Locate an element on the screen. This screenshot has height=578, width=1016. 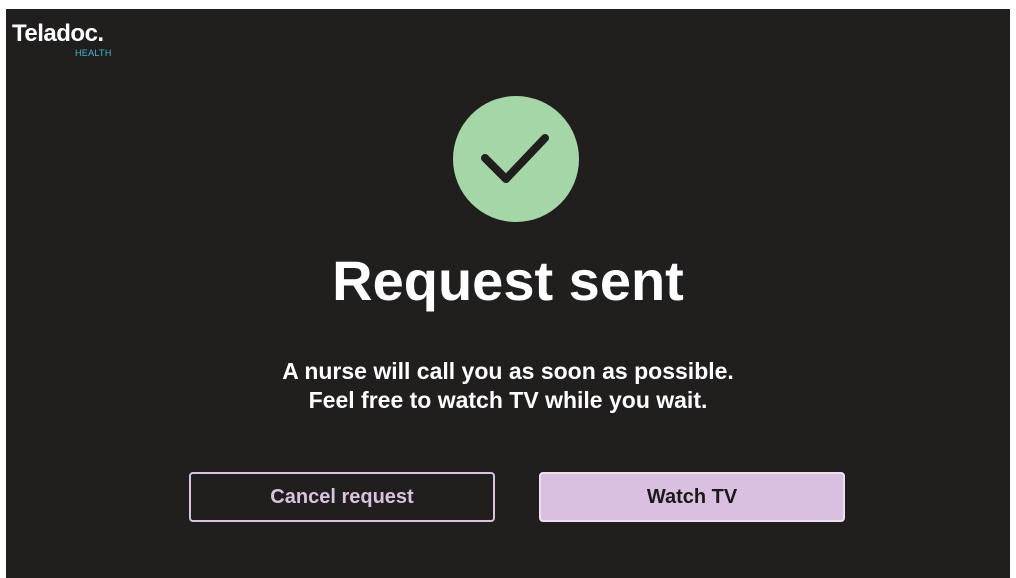
page-title: Request sent is located at coordinates (508, 280).